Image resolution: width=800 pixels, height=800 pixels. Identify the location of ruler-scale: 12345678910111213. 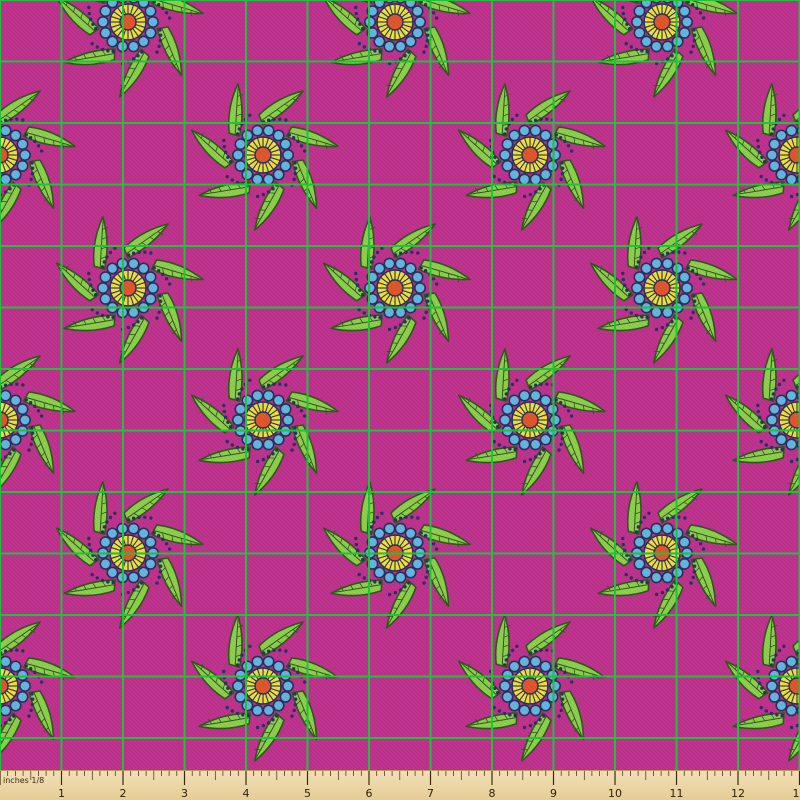
(400, 785).